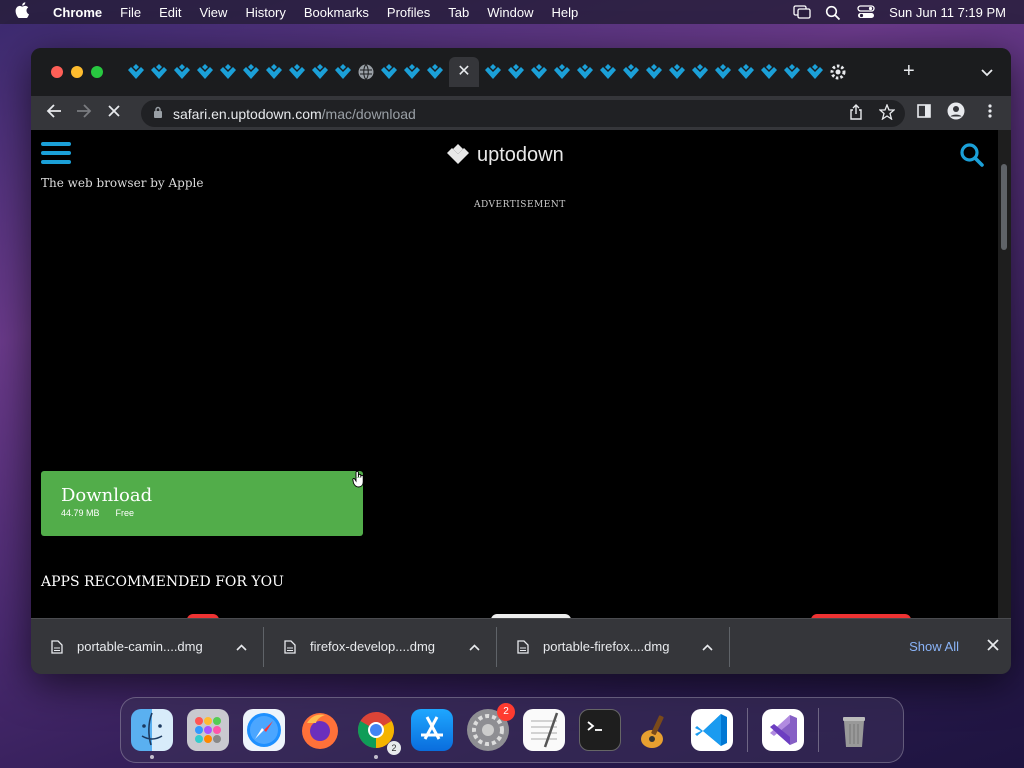 The height and width of the screenshot is (768, 1024). I want to click on address-bar: safari.en.uptodown.com/mac/download, so click(523, 113).